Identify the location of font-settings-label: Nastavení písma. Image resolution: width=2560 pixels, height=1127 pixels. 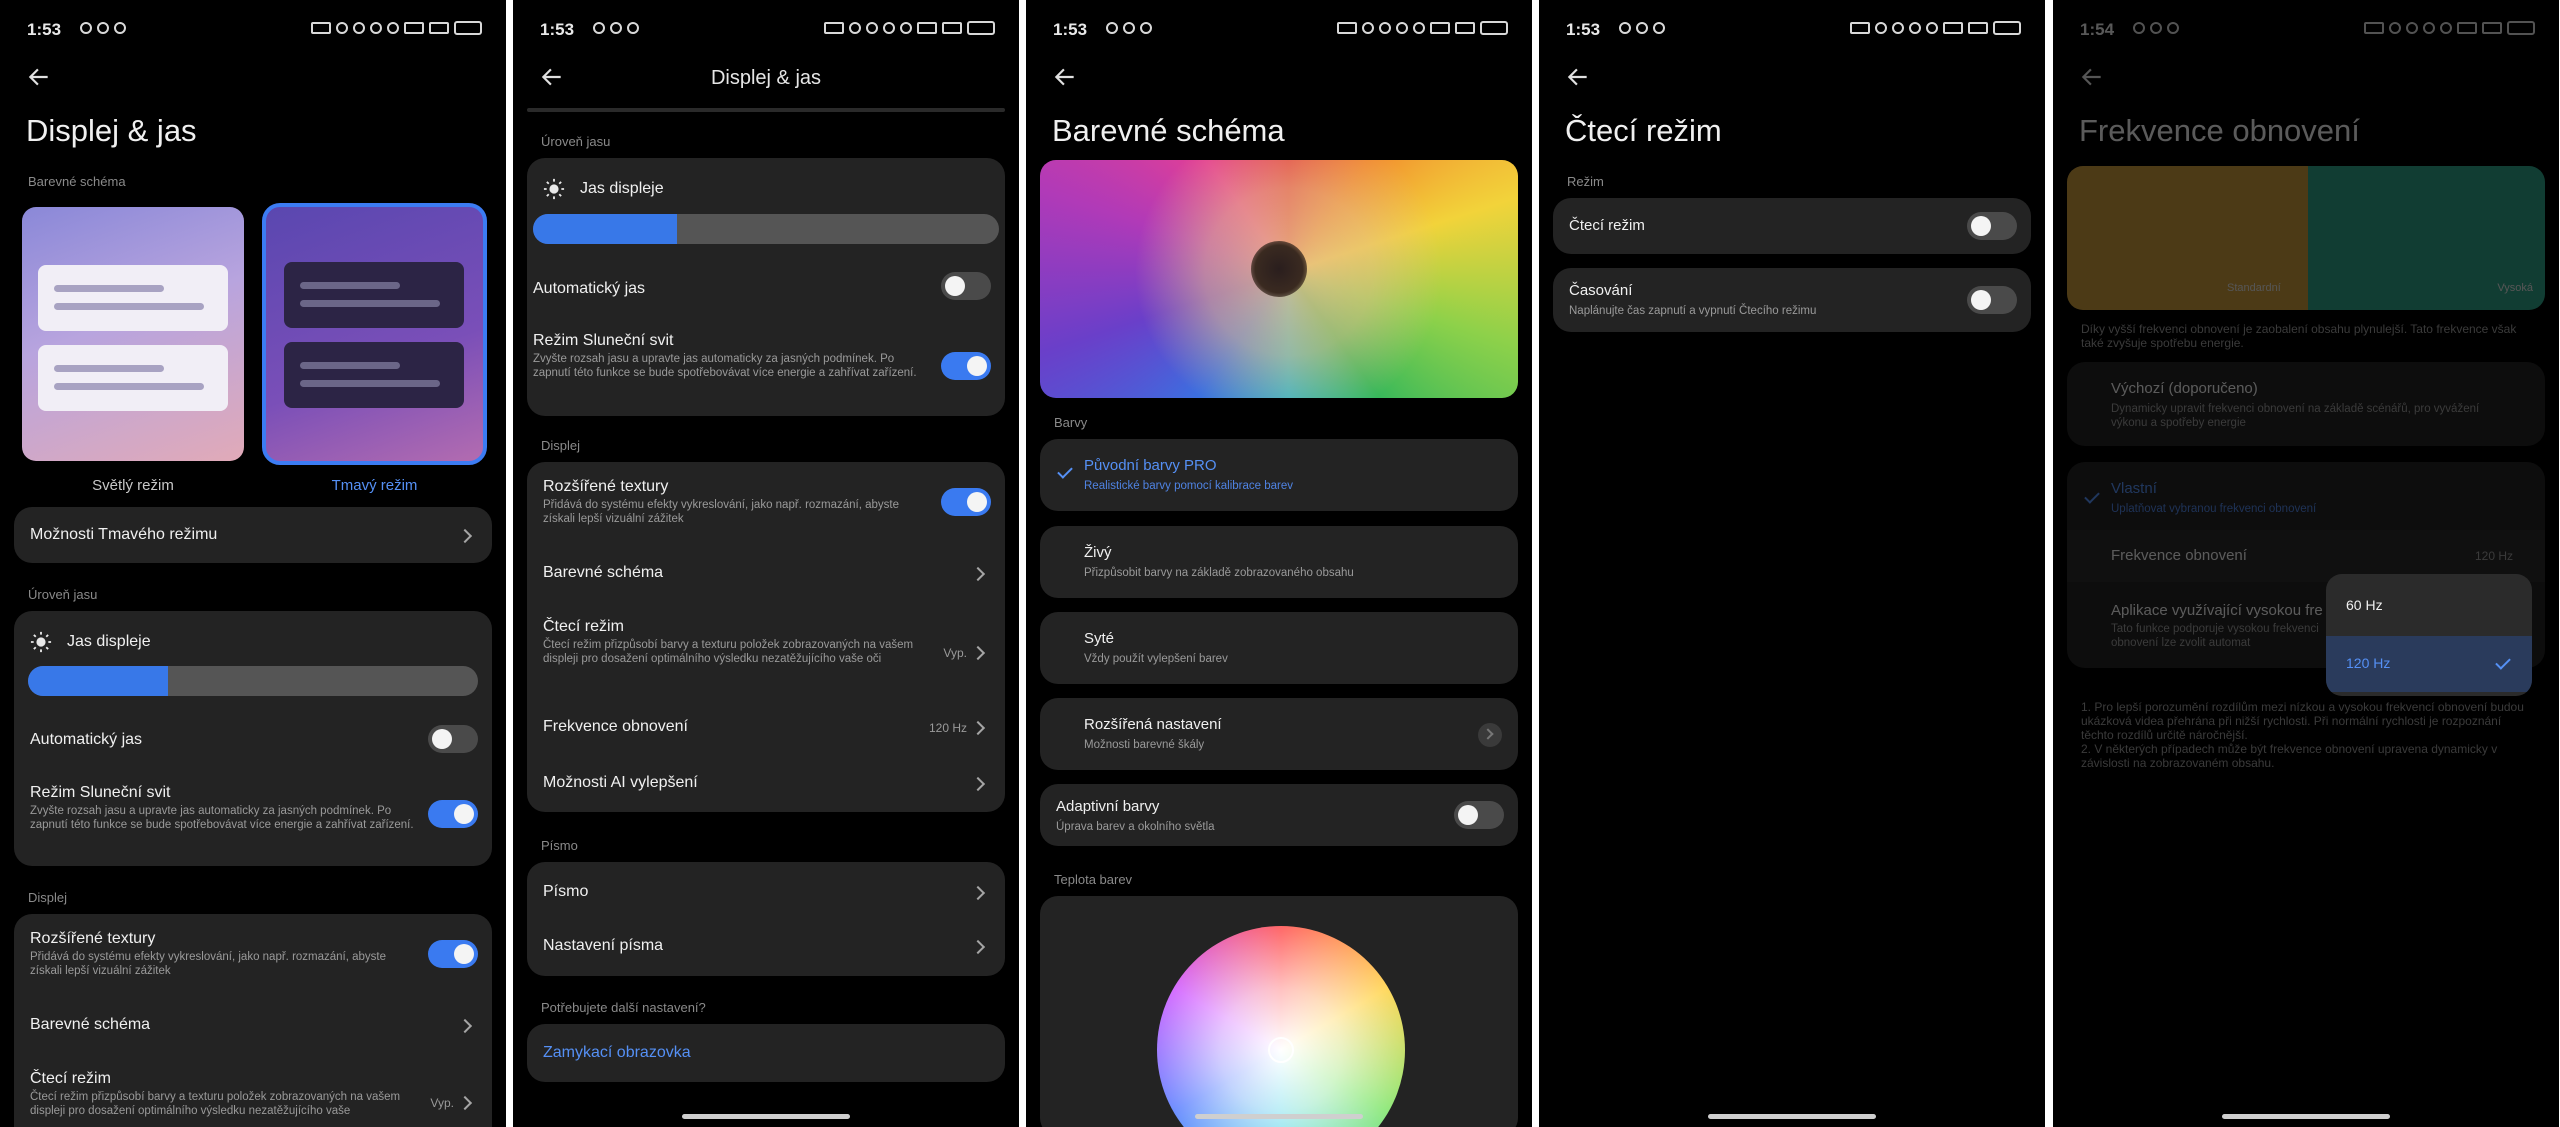
(603, 945).